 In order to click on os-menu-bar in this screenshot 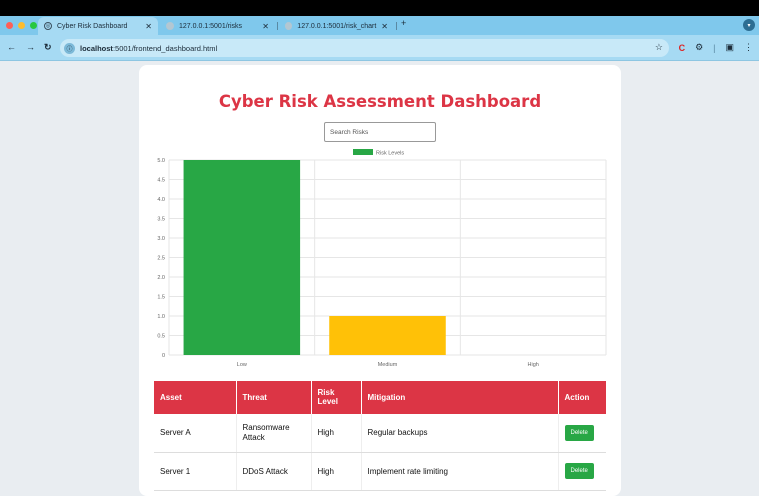, I will do `click(379, 8)`.